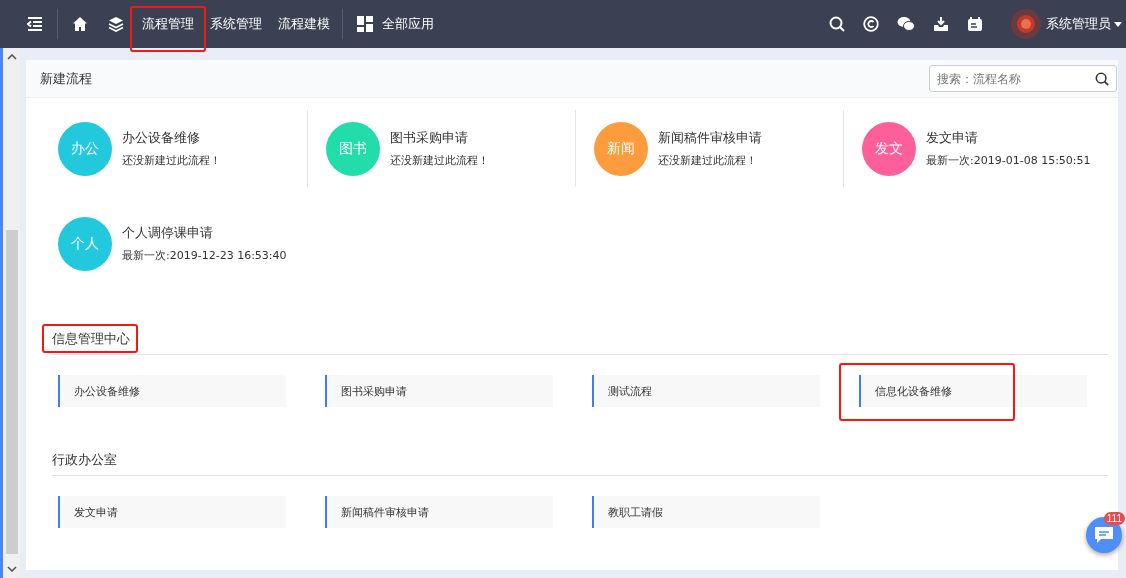 The image size is (1126, 578). What do you see at coordinates (204, 233) in the screenshot?
I see `process-name: 个人调停课申请` at bounding box center [204, 233].